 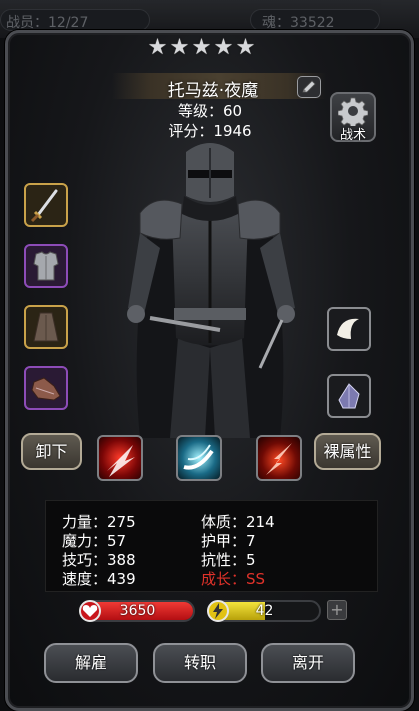 I want to click on boots-icon, so click(x=46, y=389).